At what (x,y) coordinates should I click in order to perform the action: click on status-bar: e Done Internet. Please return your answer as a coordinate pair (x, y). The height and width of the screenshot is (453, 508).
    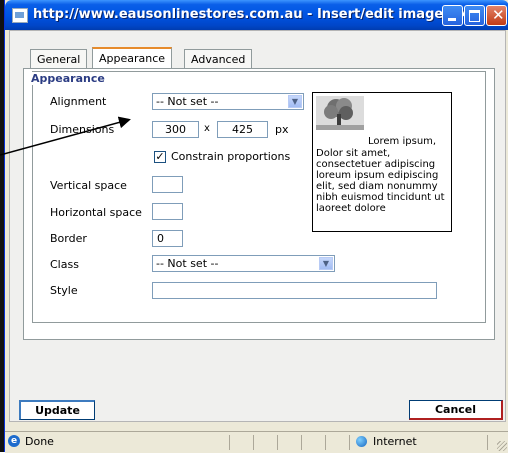
    Looking at the image, I should click on (256, 442).